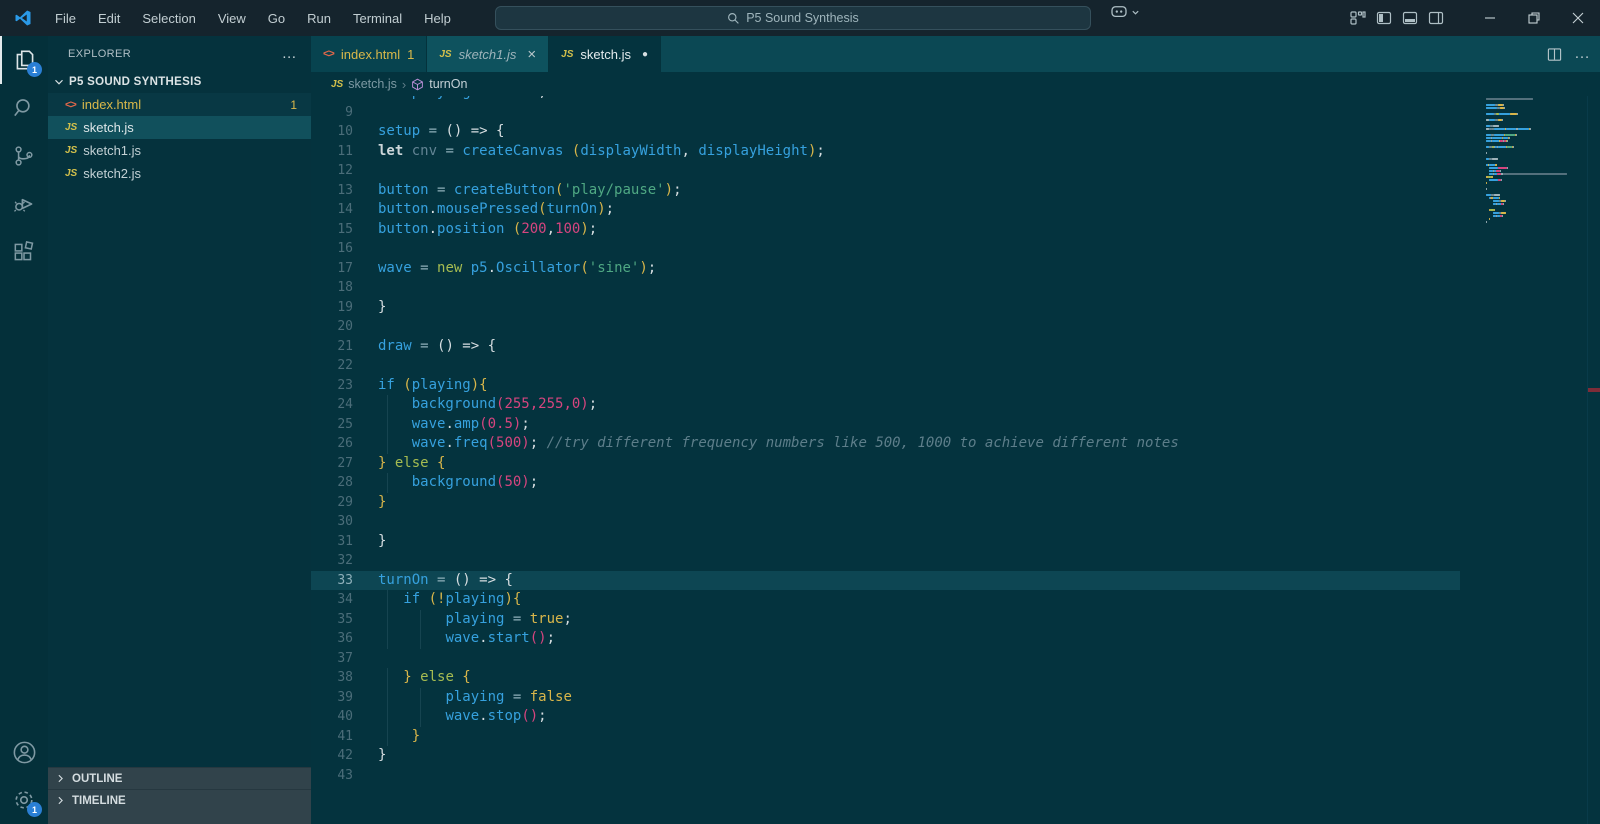  Describe the element at coordinates (885, 386) in the screenshot. I see `code-line: 23 if (playing){` at that location.